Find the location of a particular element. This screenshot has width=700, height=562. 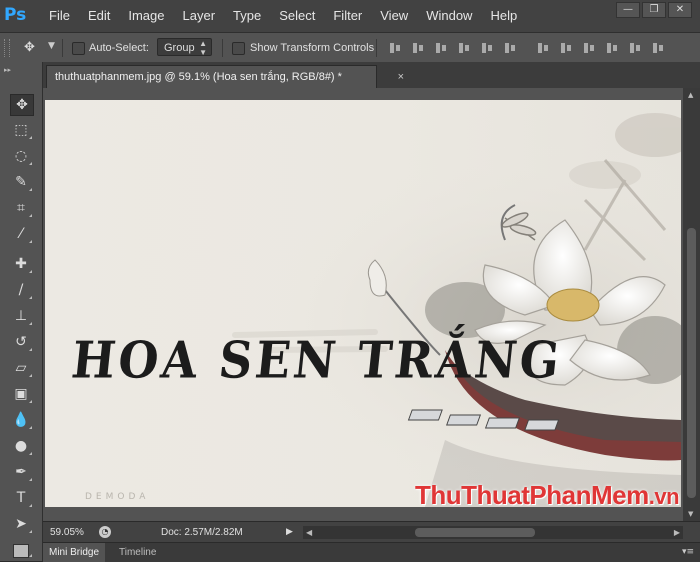

show-transform-controls-checkbox is located at coordinates (238, 48).